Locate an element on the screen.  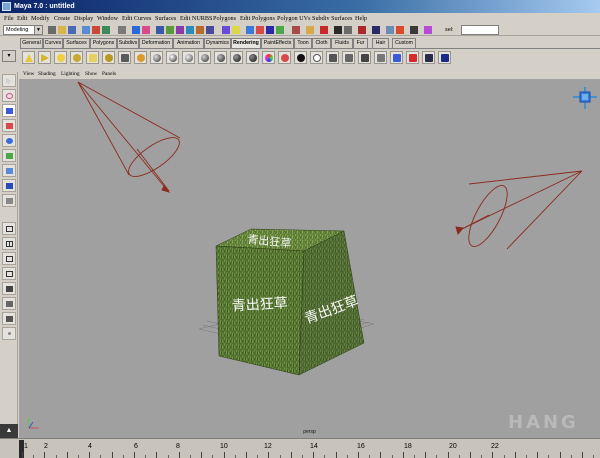
light-ambient-icon is located at coordinates (76, 57).